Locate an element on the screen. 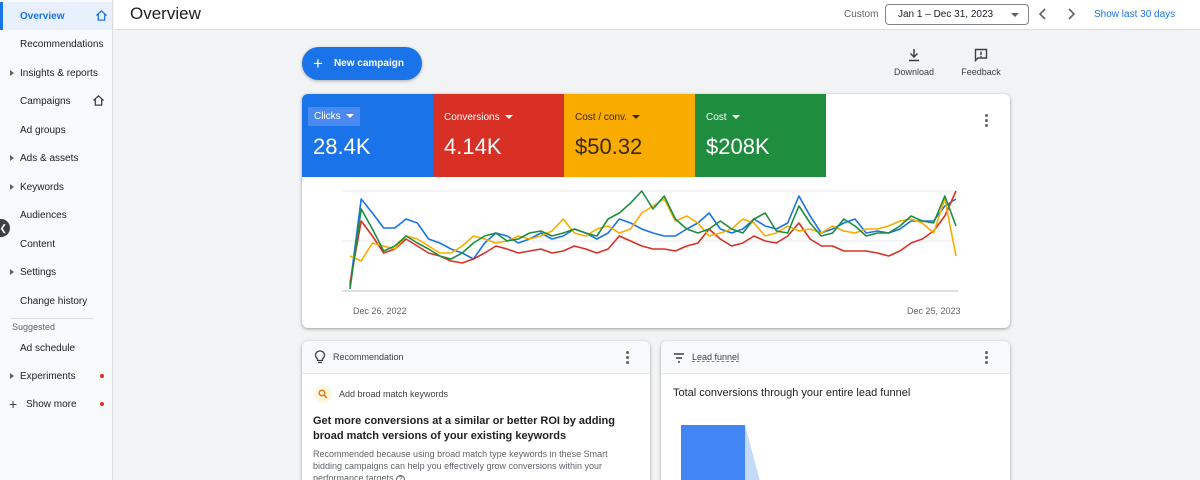 The height and width of the screenshot is (480, 1200). sidebar-item-change-history: Change history is located at coordinates (56, 301).